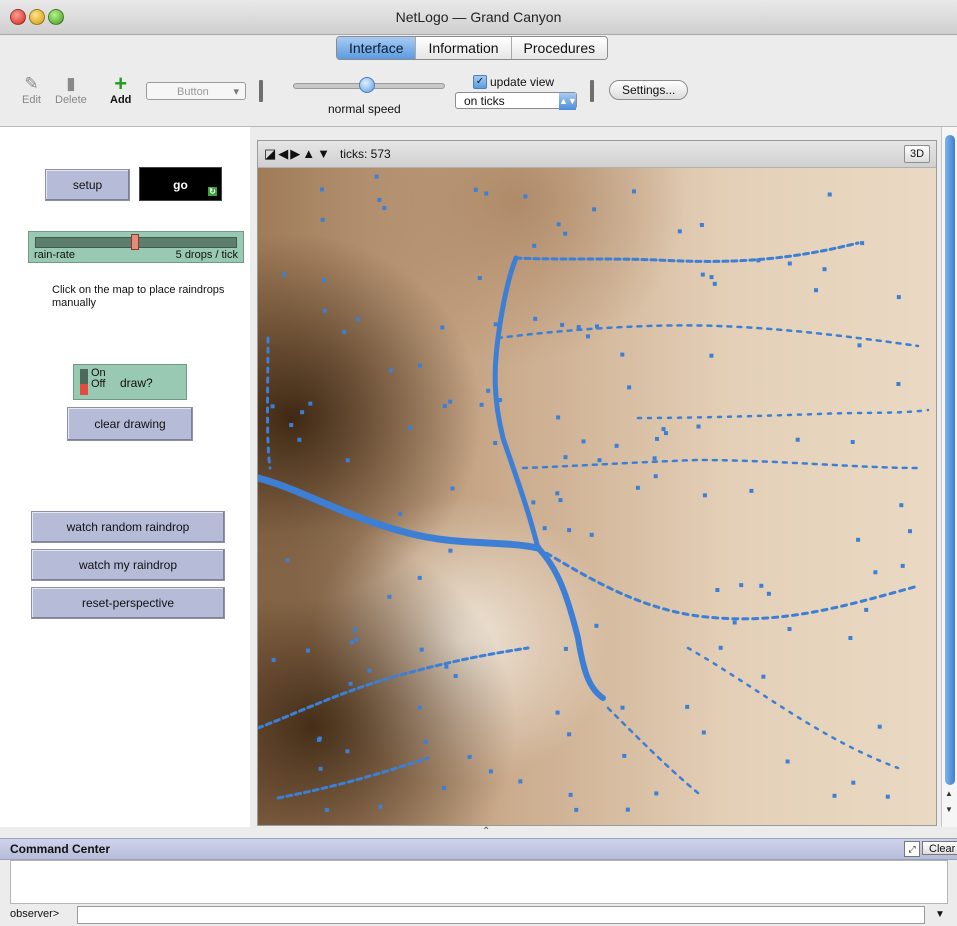 This screenshot has height=926, width=957. I want to click on scroll-down-icon: ▼, so click(949, 809).